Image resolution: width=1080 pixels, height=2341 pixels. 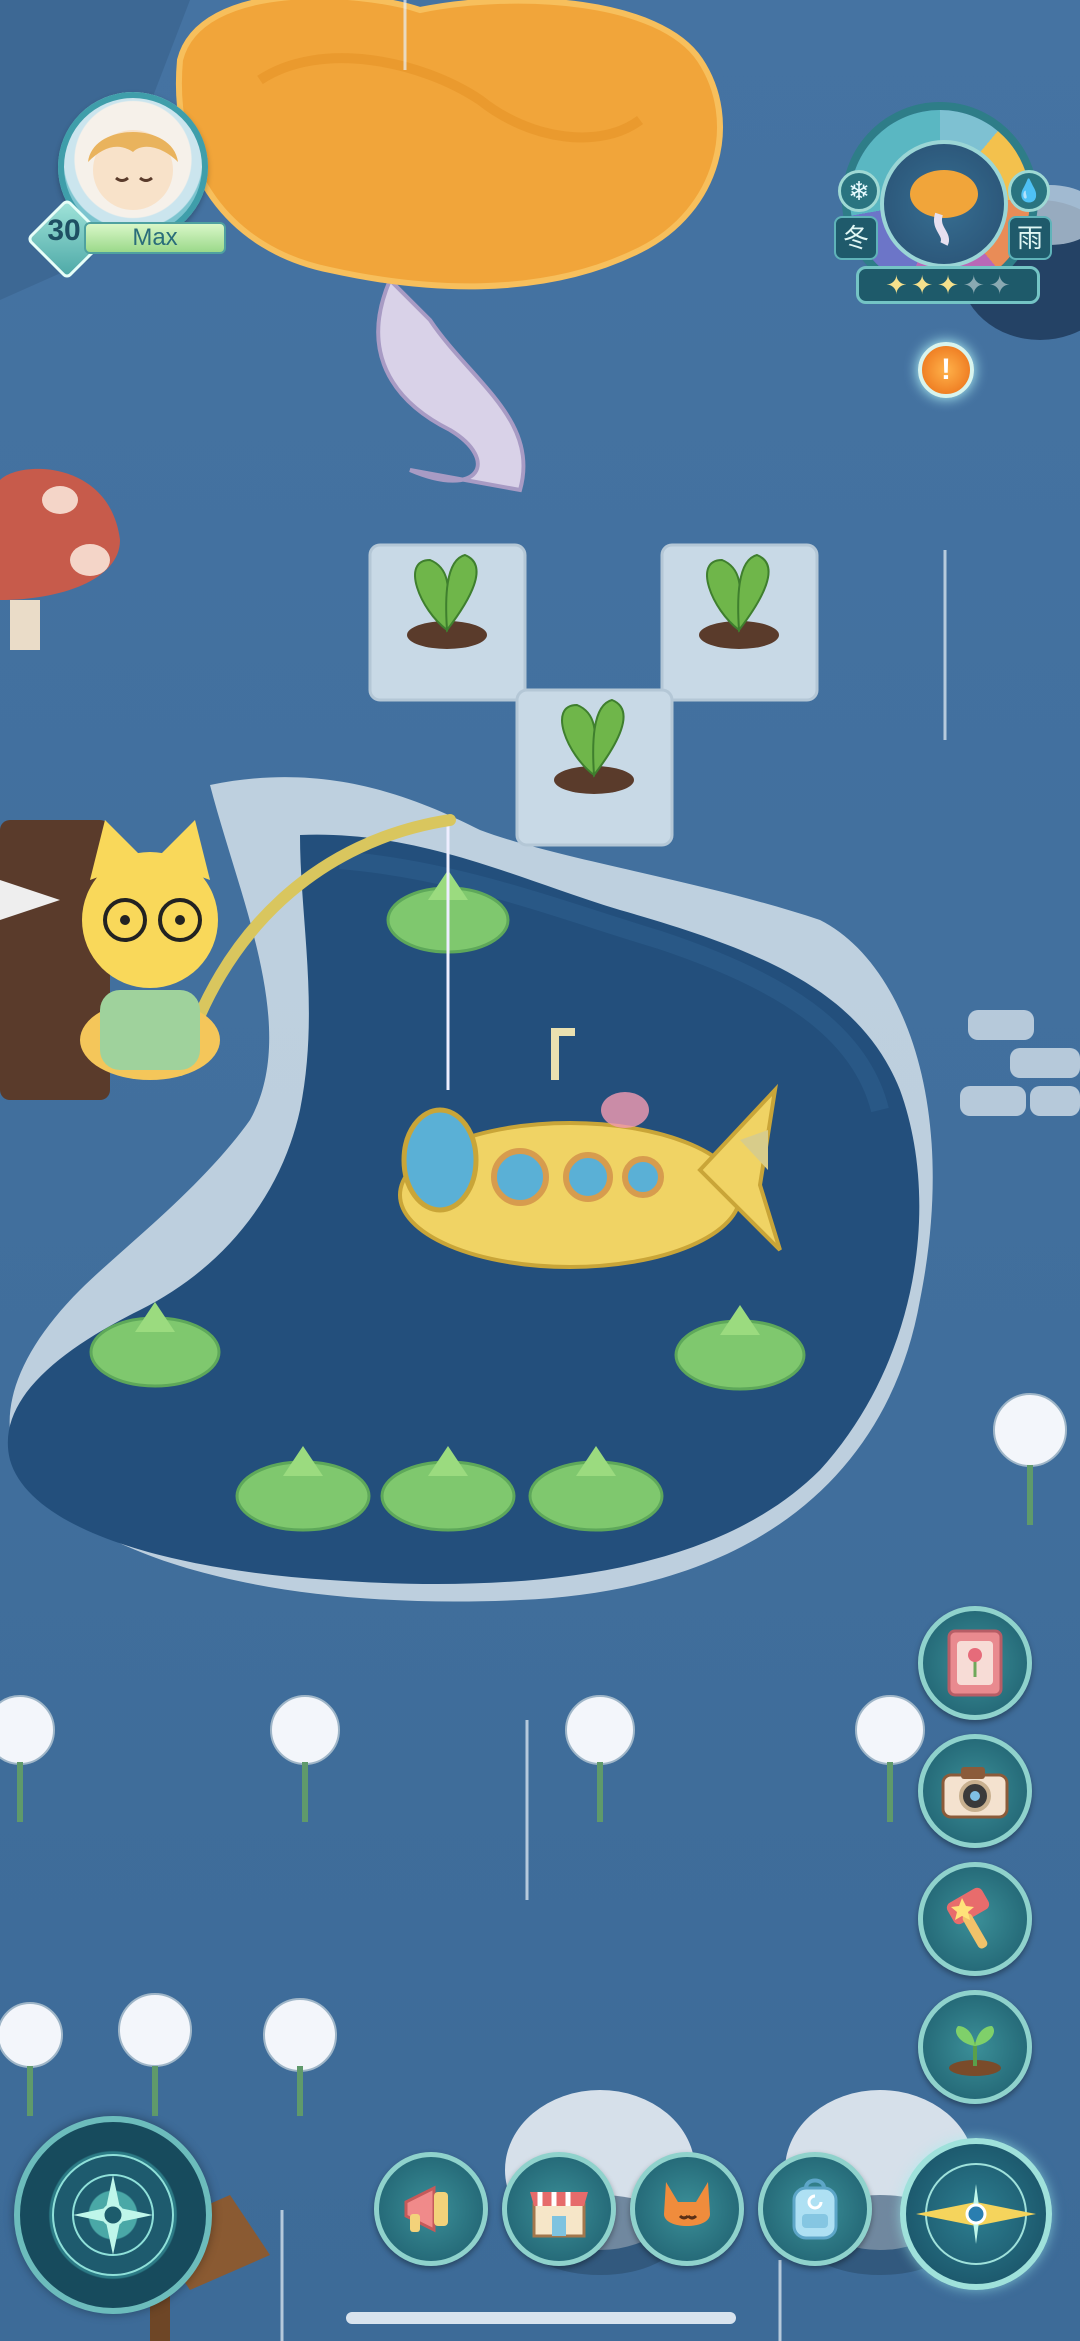 What do you see at coordinates (856, 238) in the screenshot?
I see `season-label: 冬` at bounding box center [856, 238].